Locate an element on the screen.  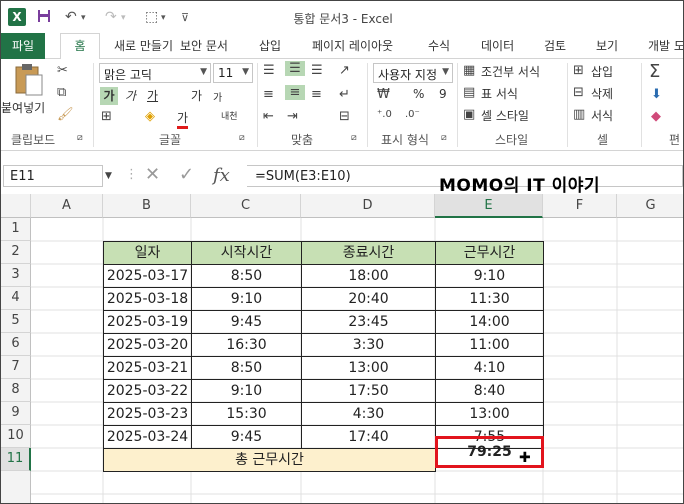
table-header-date: 일자 is located at coordinates (147, 253).